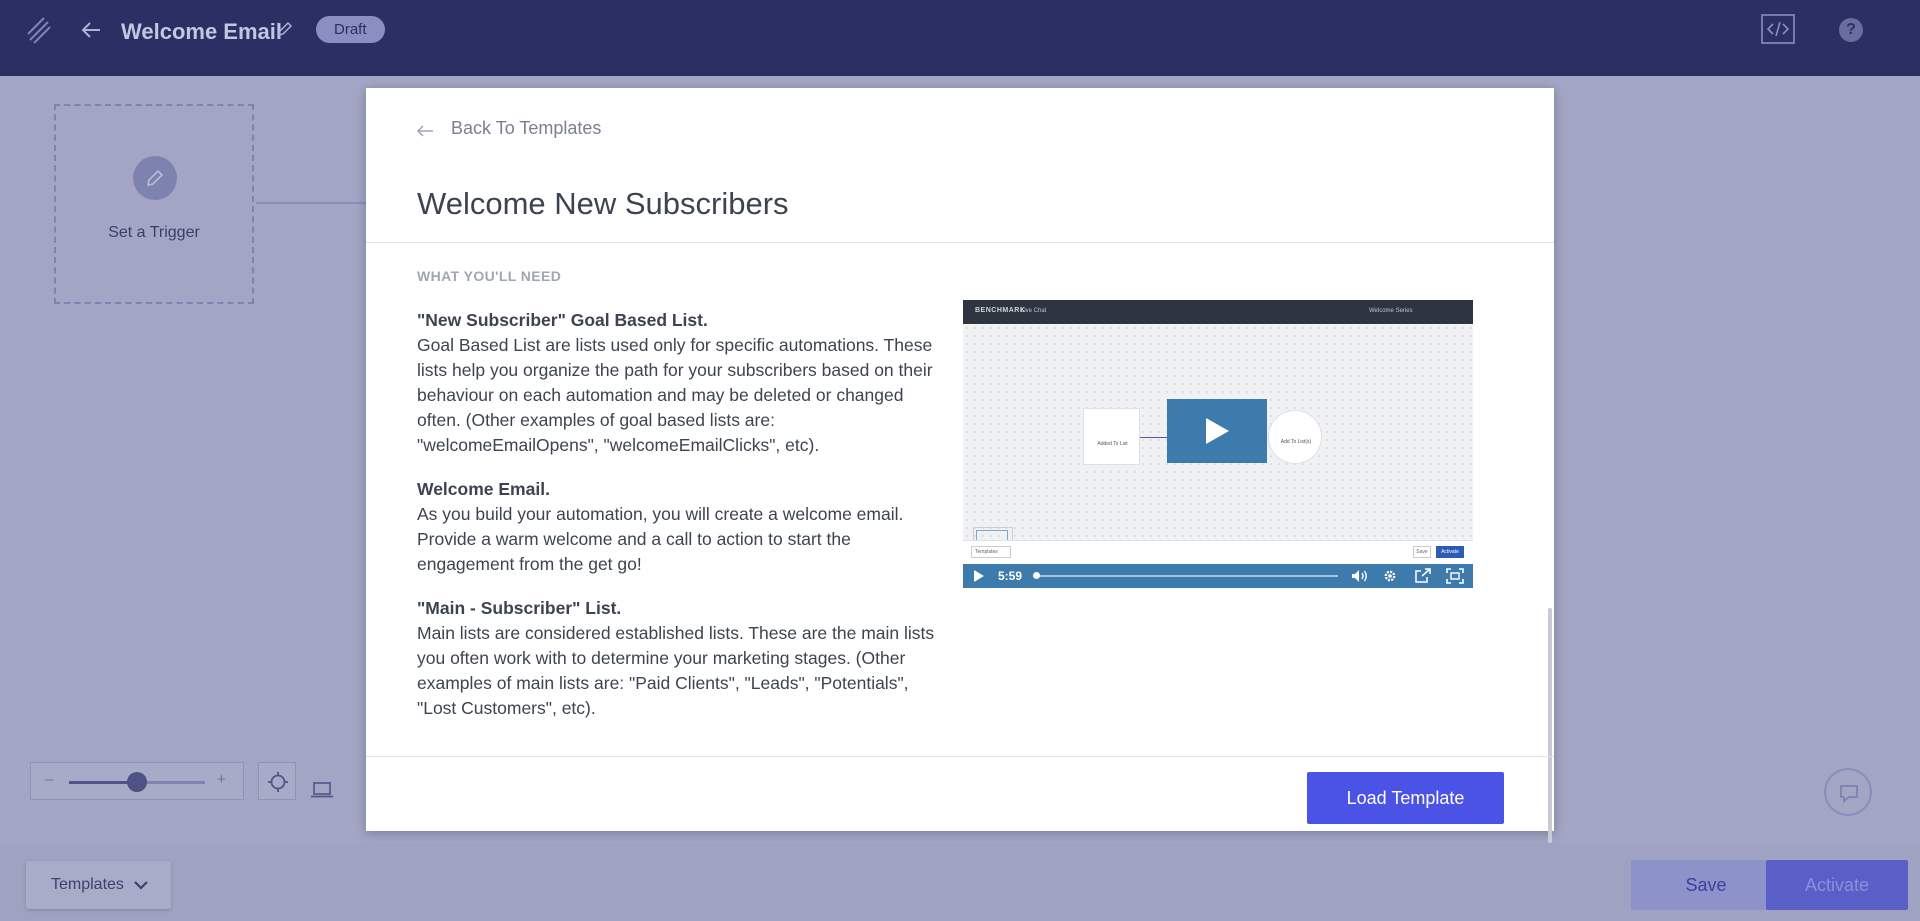 The height and width of the screenshot is (921, 1920). Describe the element at coordinates (1391, 311) in the screenshot. I see `video-thumbnail-title: Welcome Series` at that location.